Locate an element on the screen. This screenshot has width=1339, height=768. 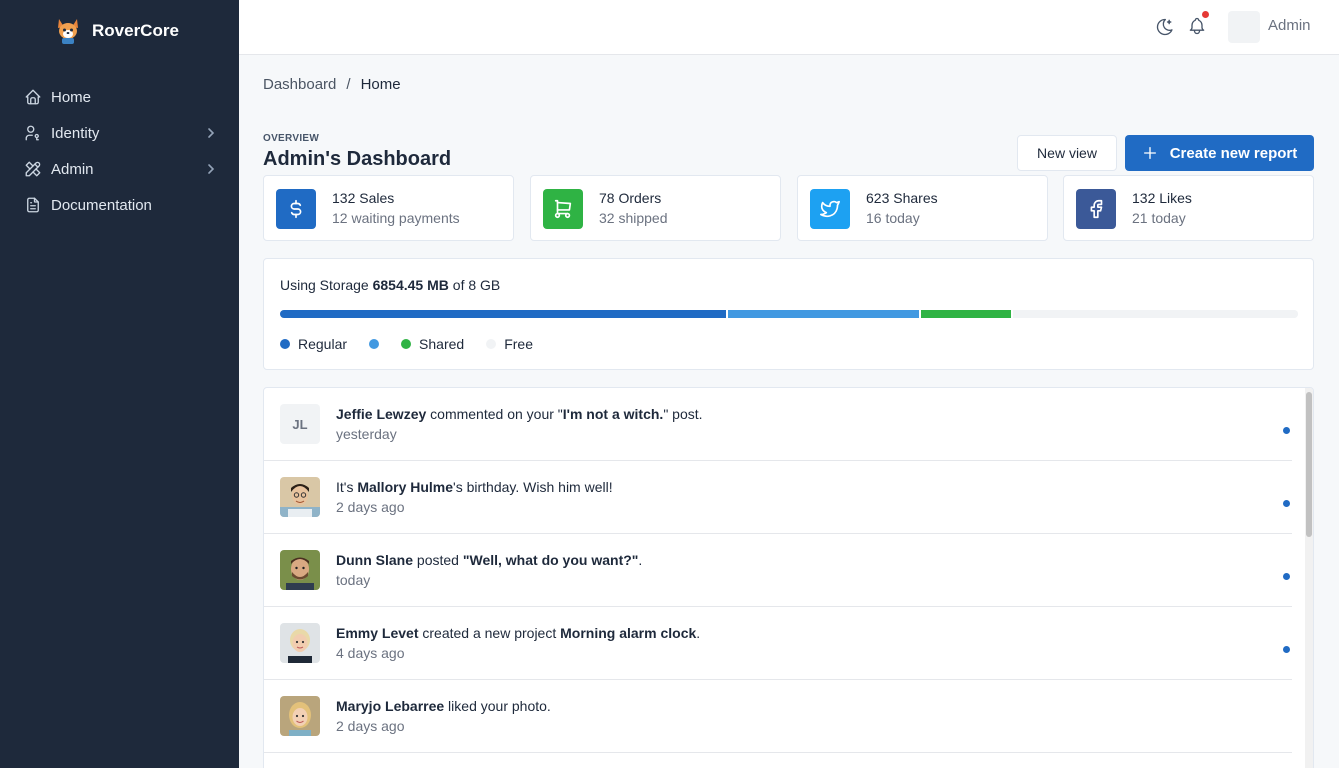
sidebar-item-label: Documentation is located at coordinates (101, 205).